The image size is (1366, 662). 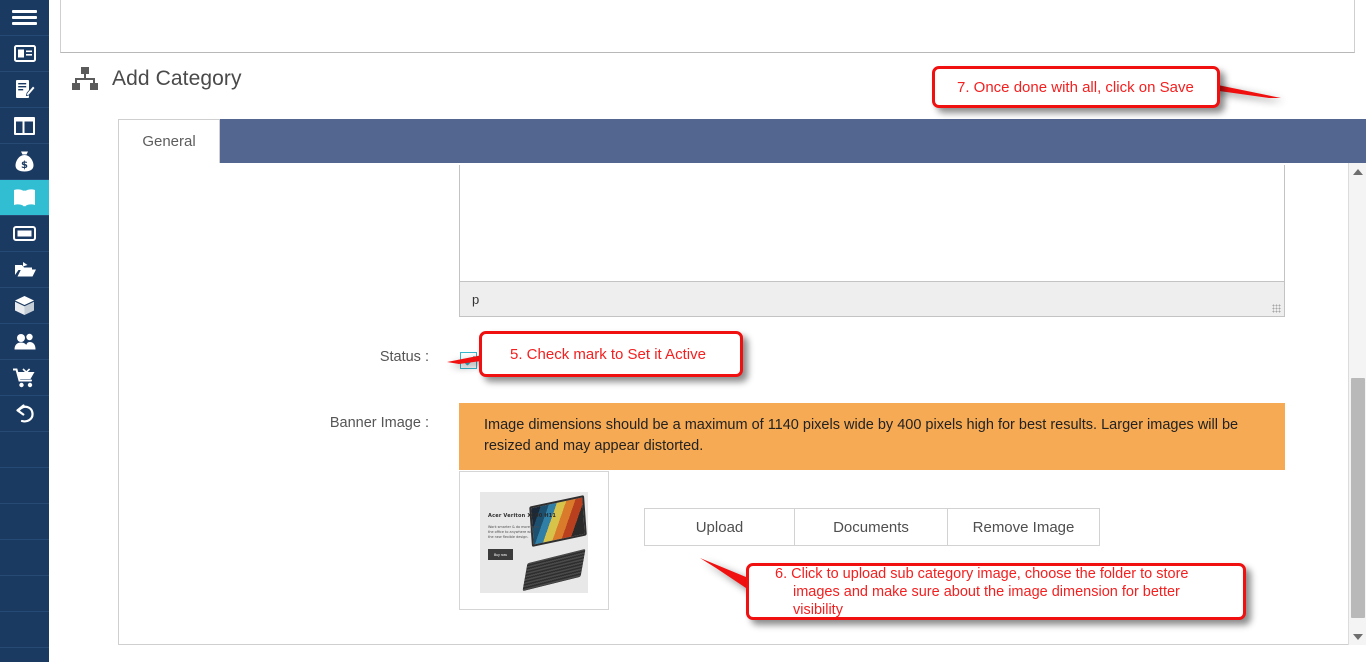 What do you see at coordinates (1276, 308) in the screenshot?
I see `resize-grip-icon` at bounding box center [1276, 308].